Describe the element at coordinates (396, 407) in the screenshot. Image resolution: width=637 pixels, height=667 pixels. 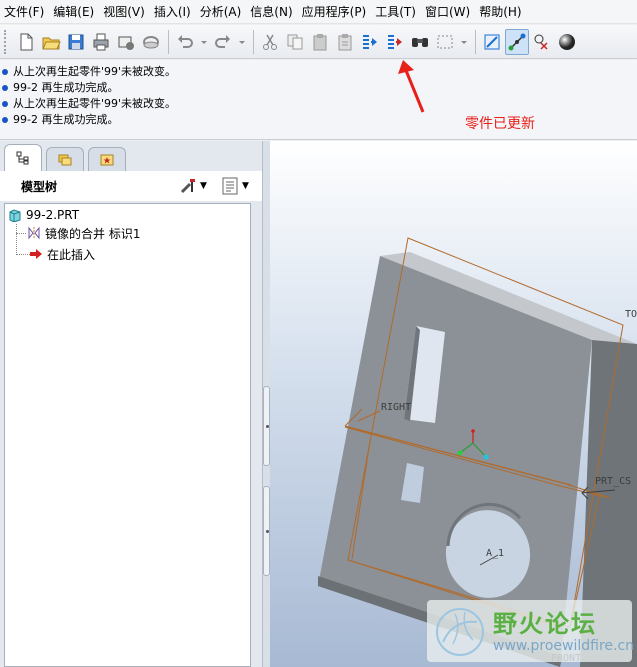
I see `datum-label-right: RIGHT` at that location.